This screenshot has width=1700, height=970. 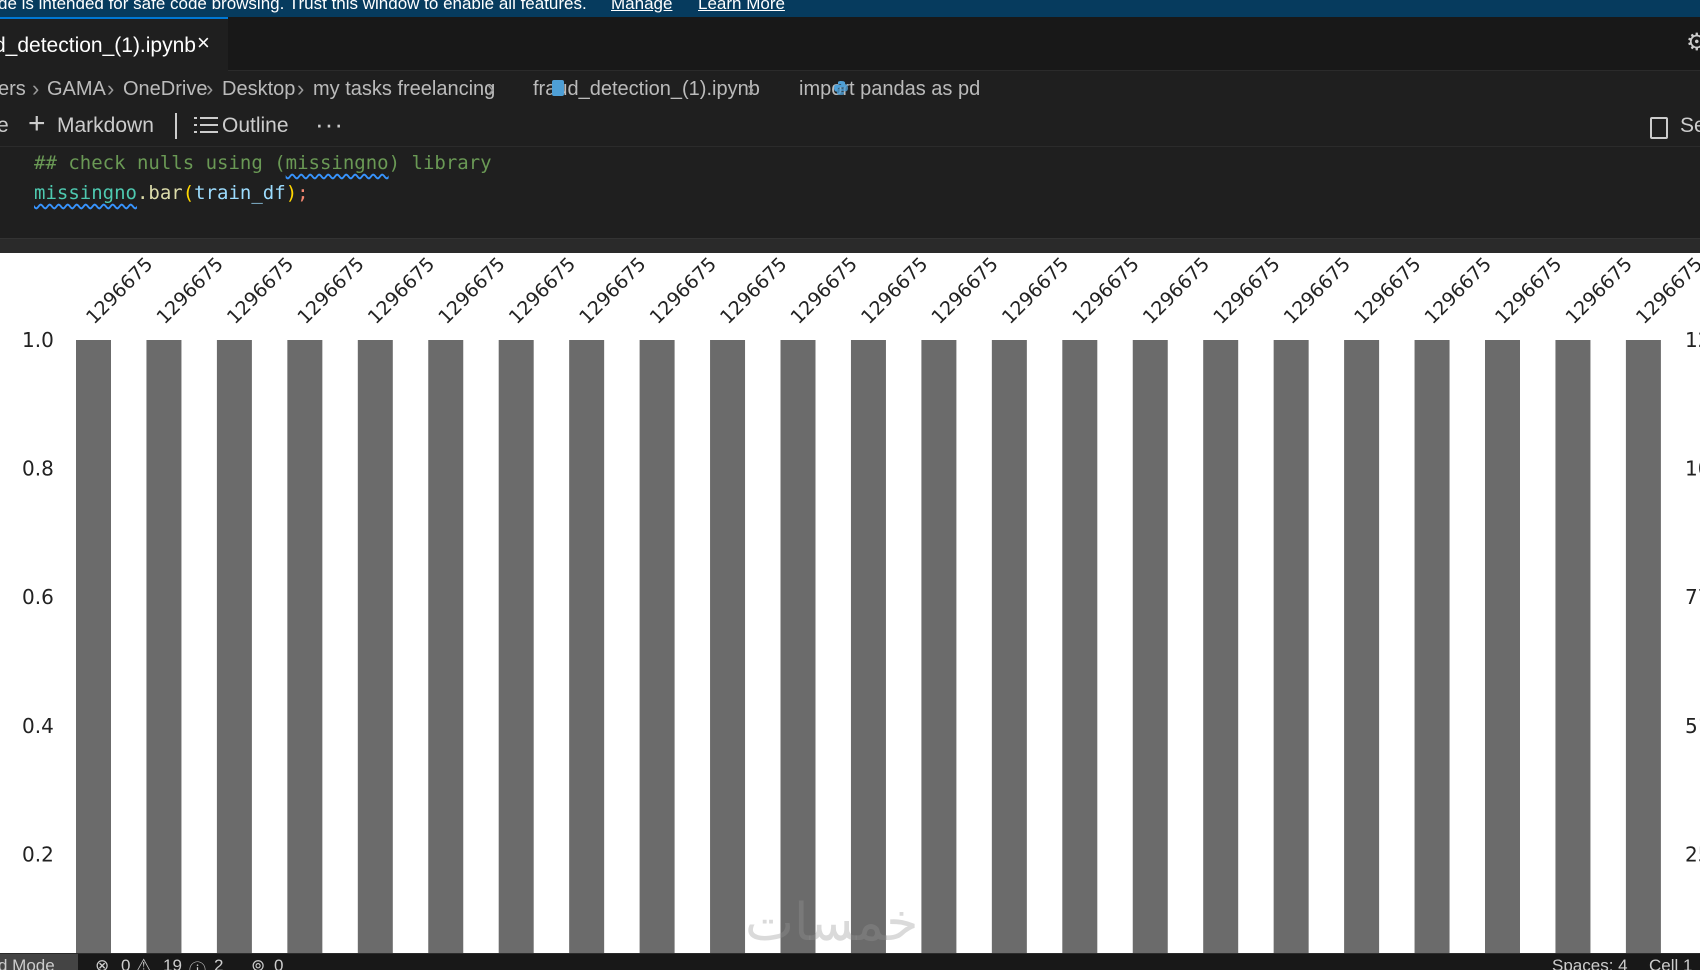 What do you see at coordinates (176, 126) in the screenshot?
I see `toolbar-divider` at bounding box center [176, 126].